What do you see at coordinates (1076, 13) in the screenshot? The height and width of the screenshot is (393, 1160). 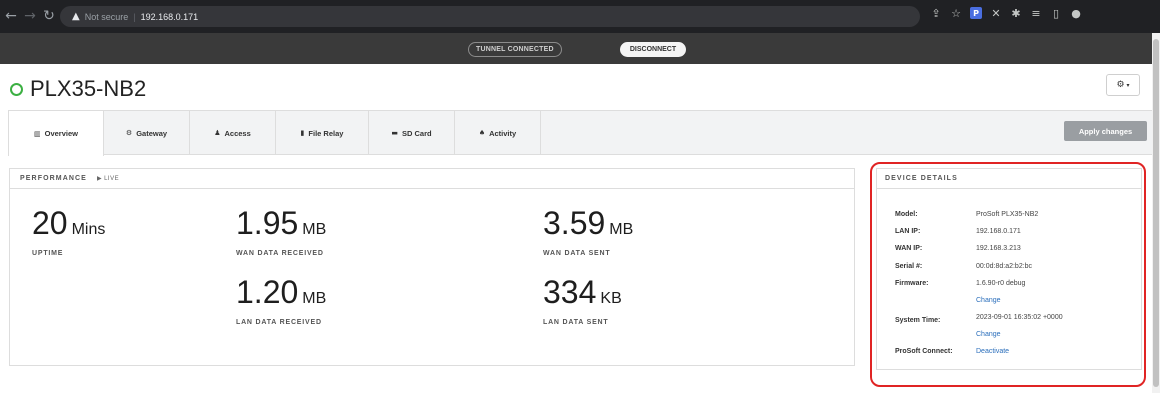 I see `profile-icon: ●` at bounding box center [1076, 13].